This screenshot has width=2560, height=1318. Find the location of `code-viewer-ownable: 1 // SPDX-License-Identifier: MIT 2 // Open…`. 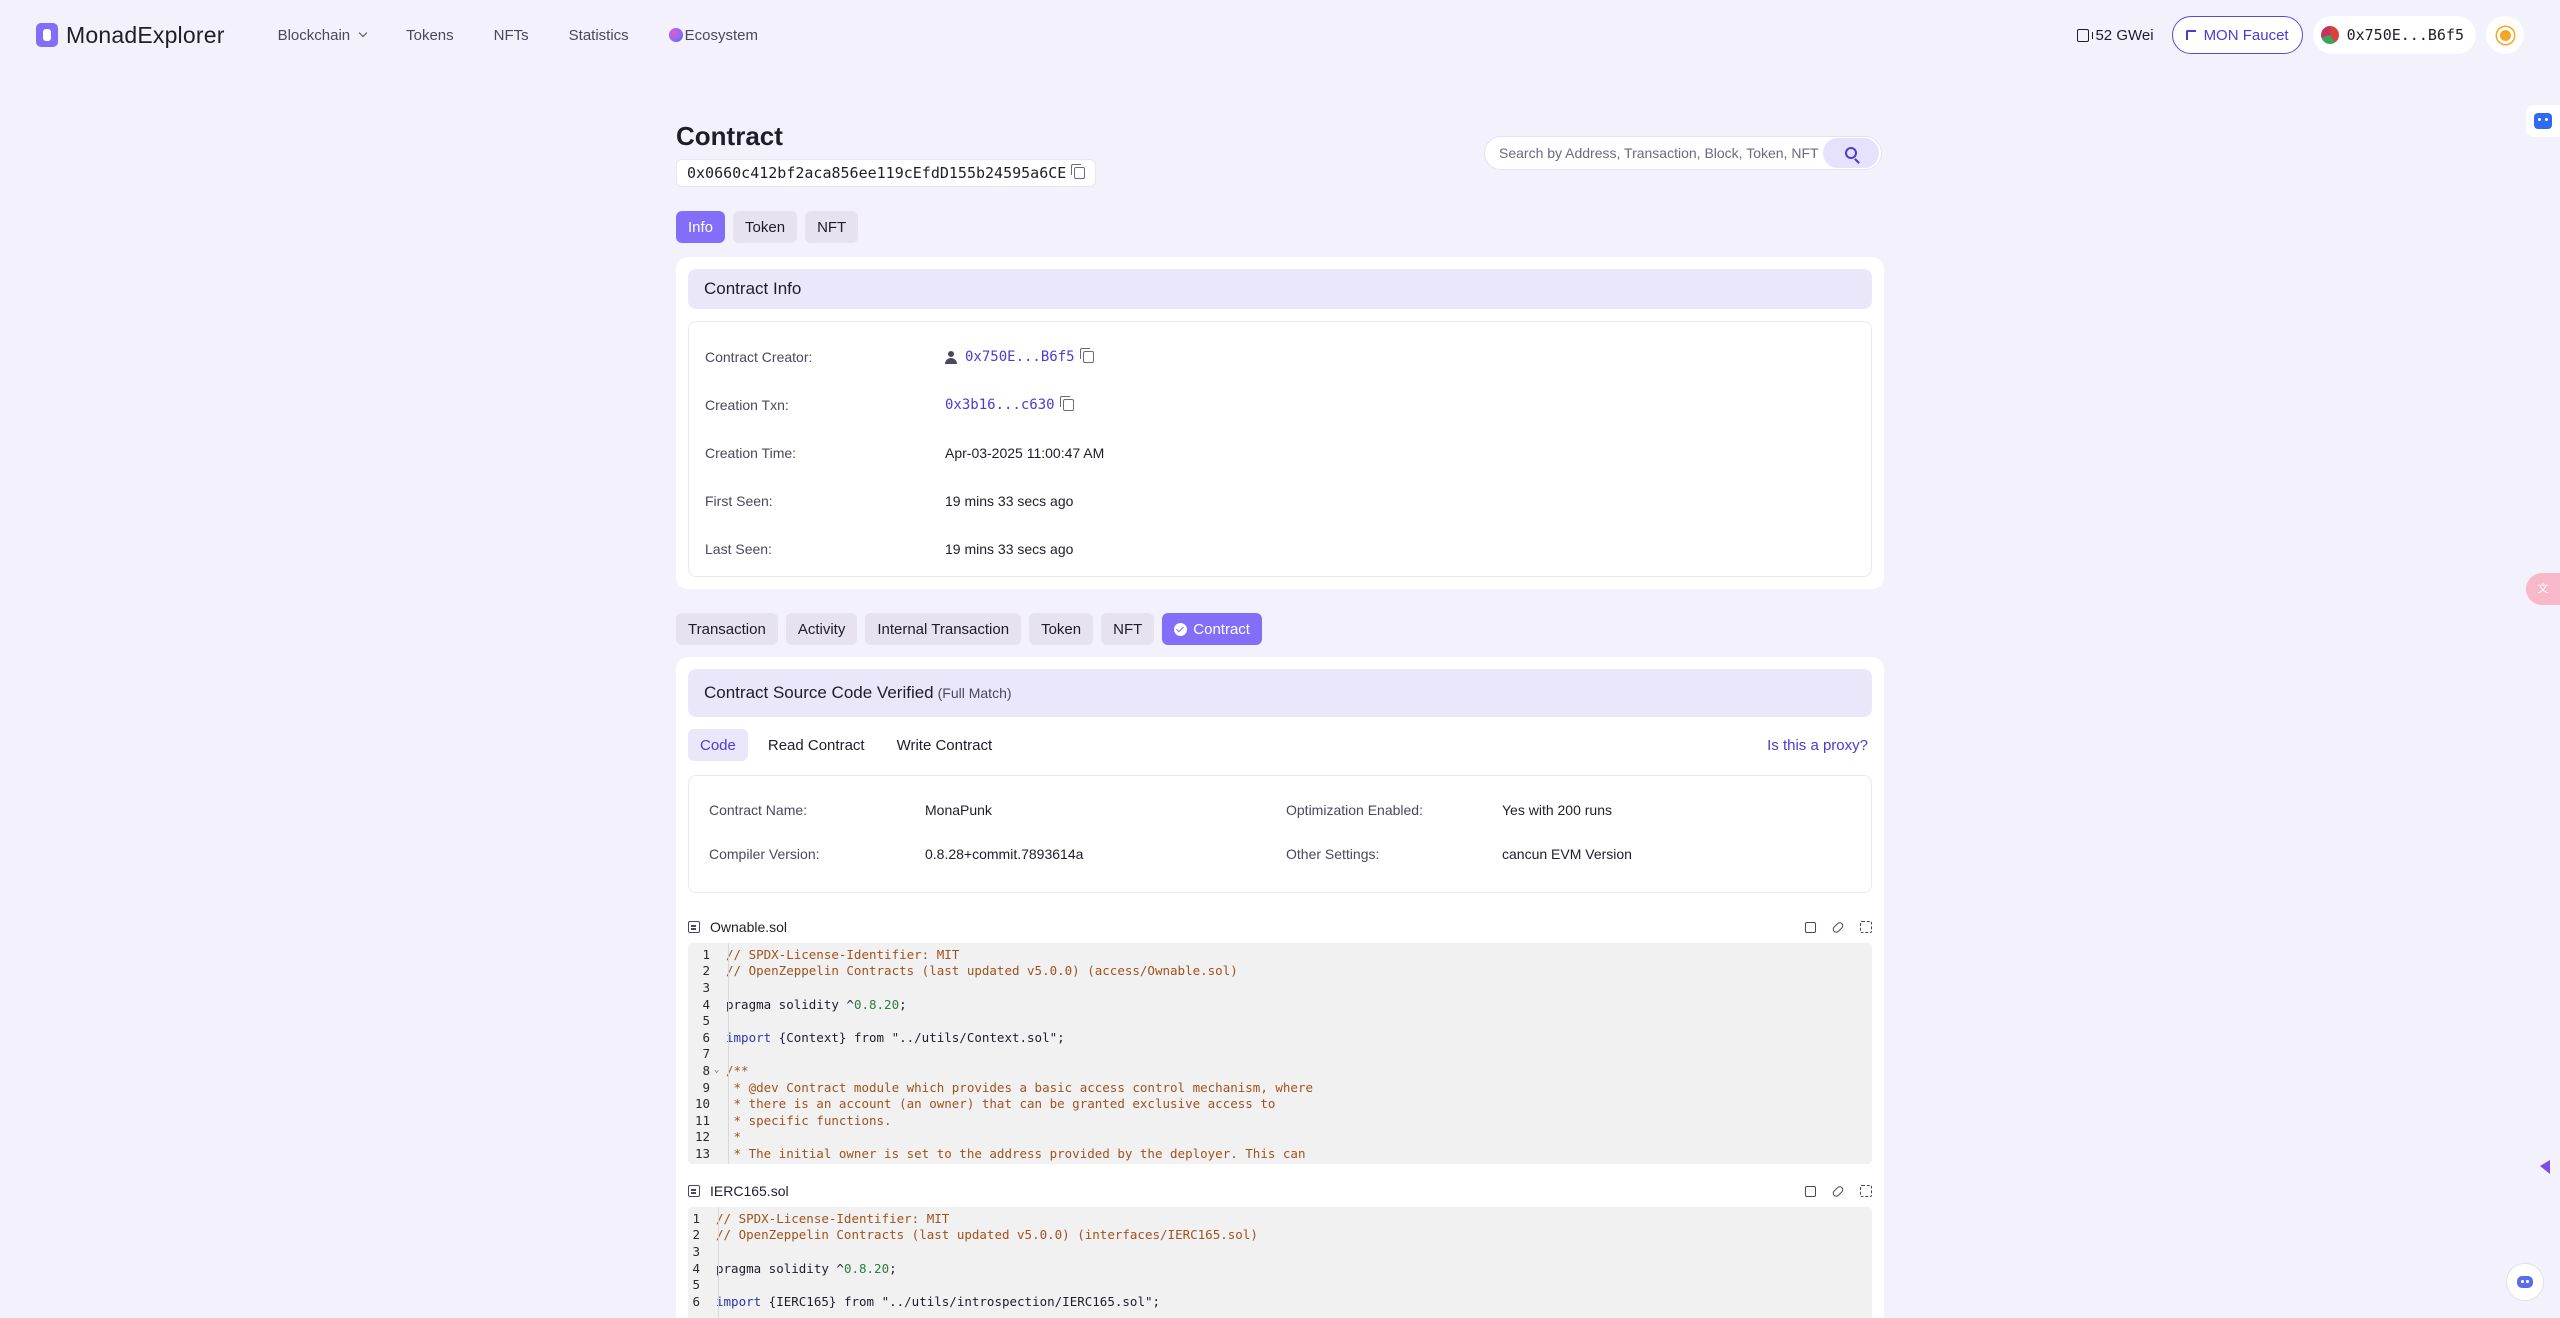

code-viewer-ownable: 1 // SPDX-License-Identifier: MIT 2 // Open… is located at coordinates (1280, 1053).